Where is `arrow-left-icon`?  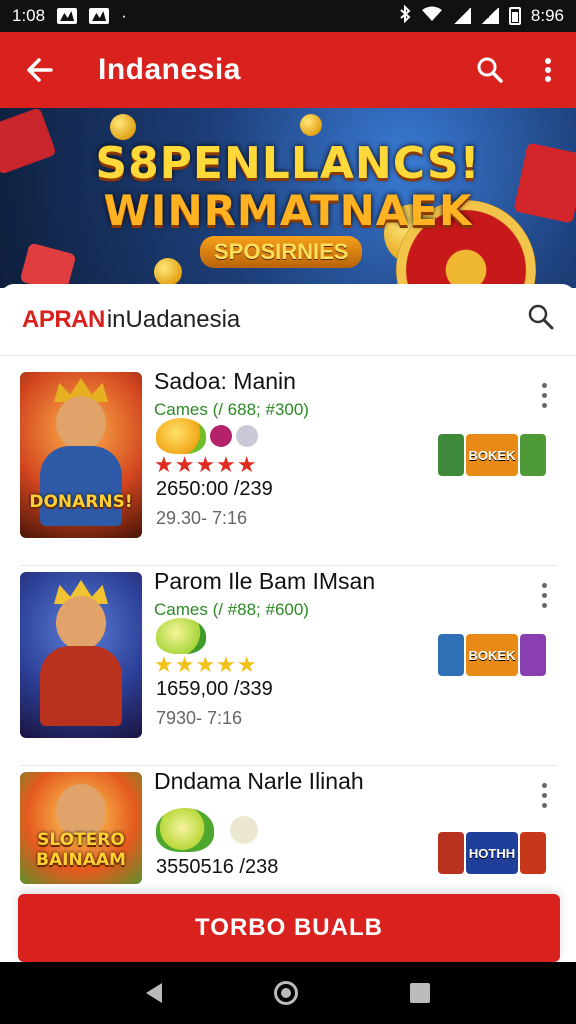 arrow-left-icon is located at coordinates (40, 70).